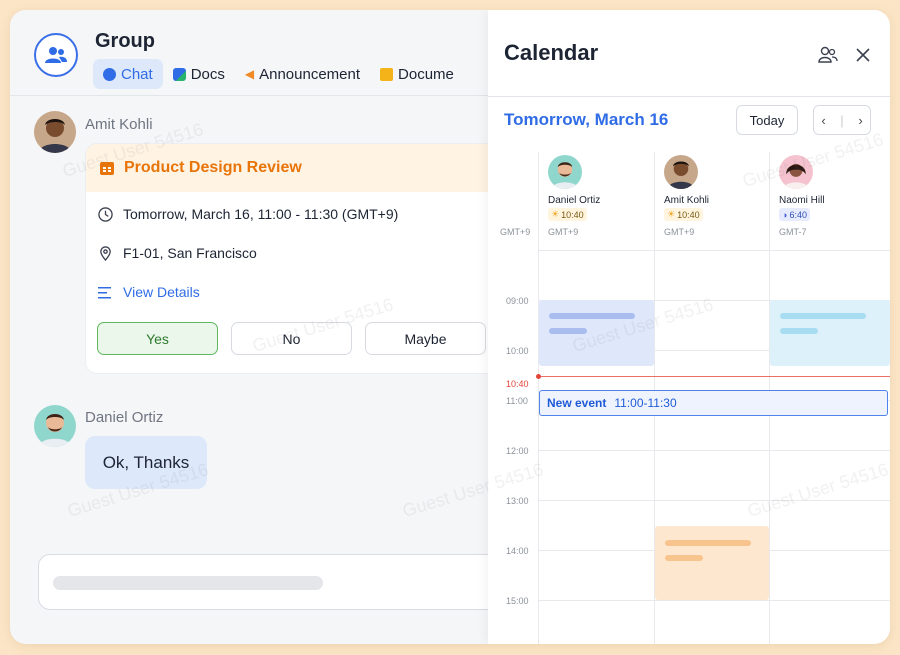 This screenshot has height=655, width=900. What do you see at coordinates (125, 41) in the screenshot?
I see `group-title: Group` at bounding box center [125, 41].